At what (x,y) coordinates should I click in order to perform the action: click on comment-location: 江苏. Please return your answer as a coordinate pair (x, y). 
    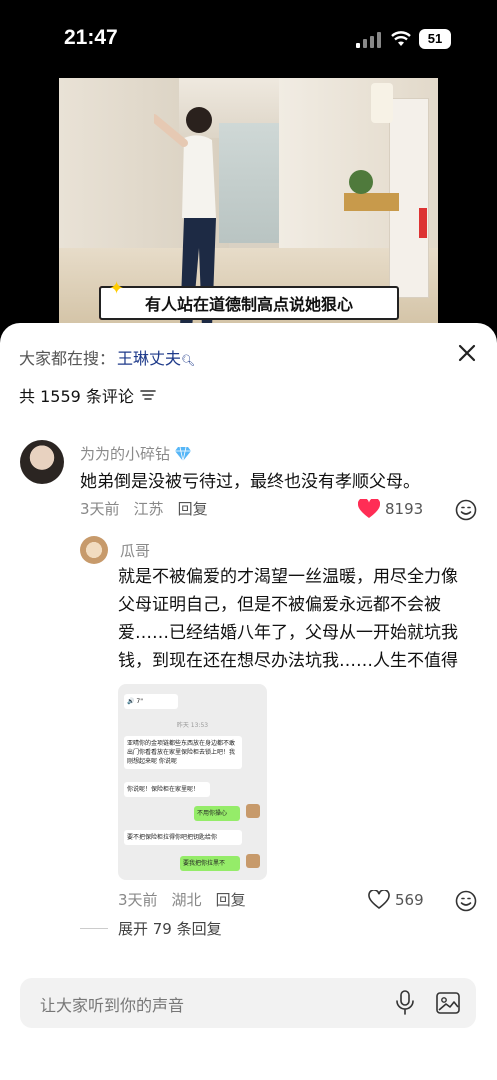
    Looking at the image, I should click on (148, 509).